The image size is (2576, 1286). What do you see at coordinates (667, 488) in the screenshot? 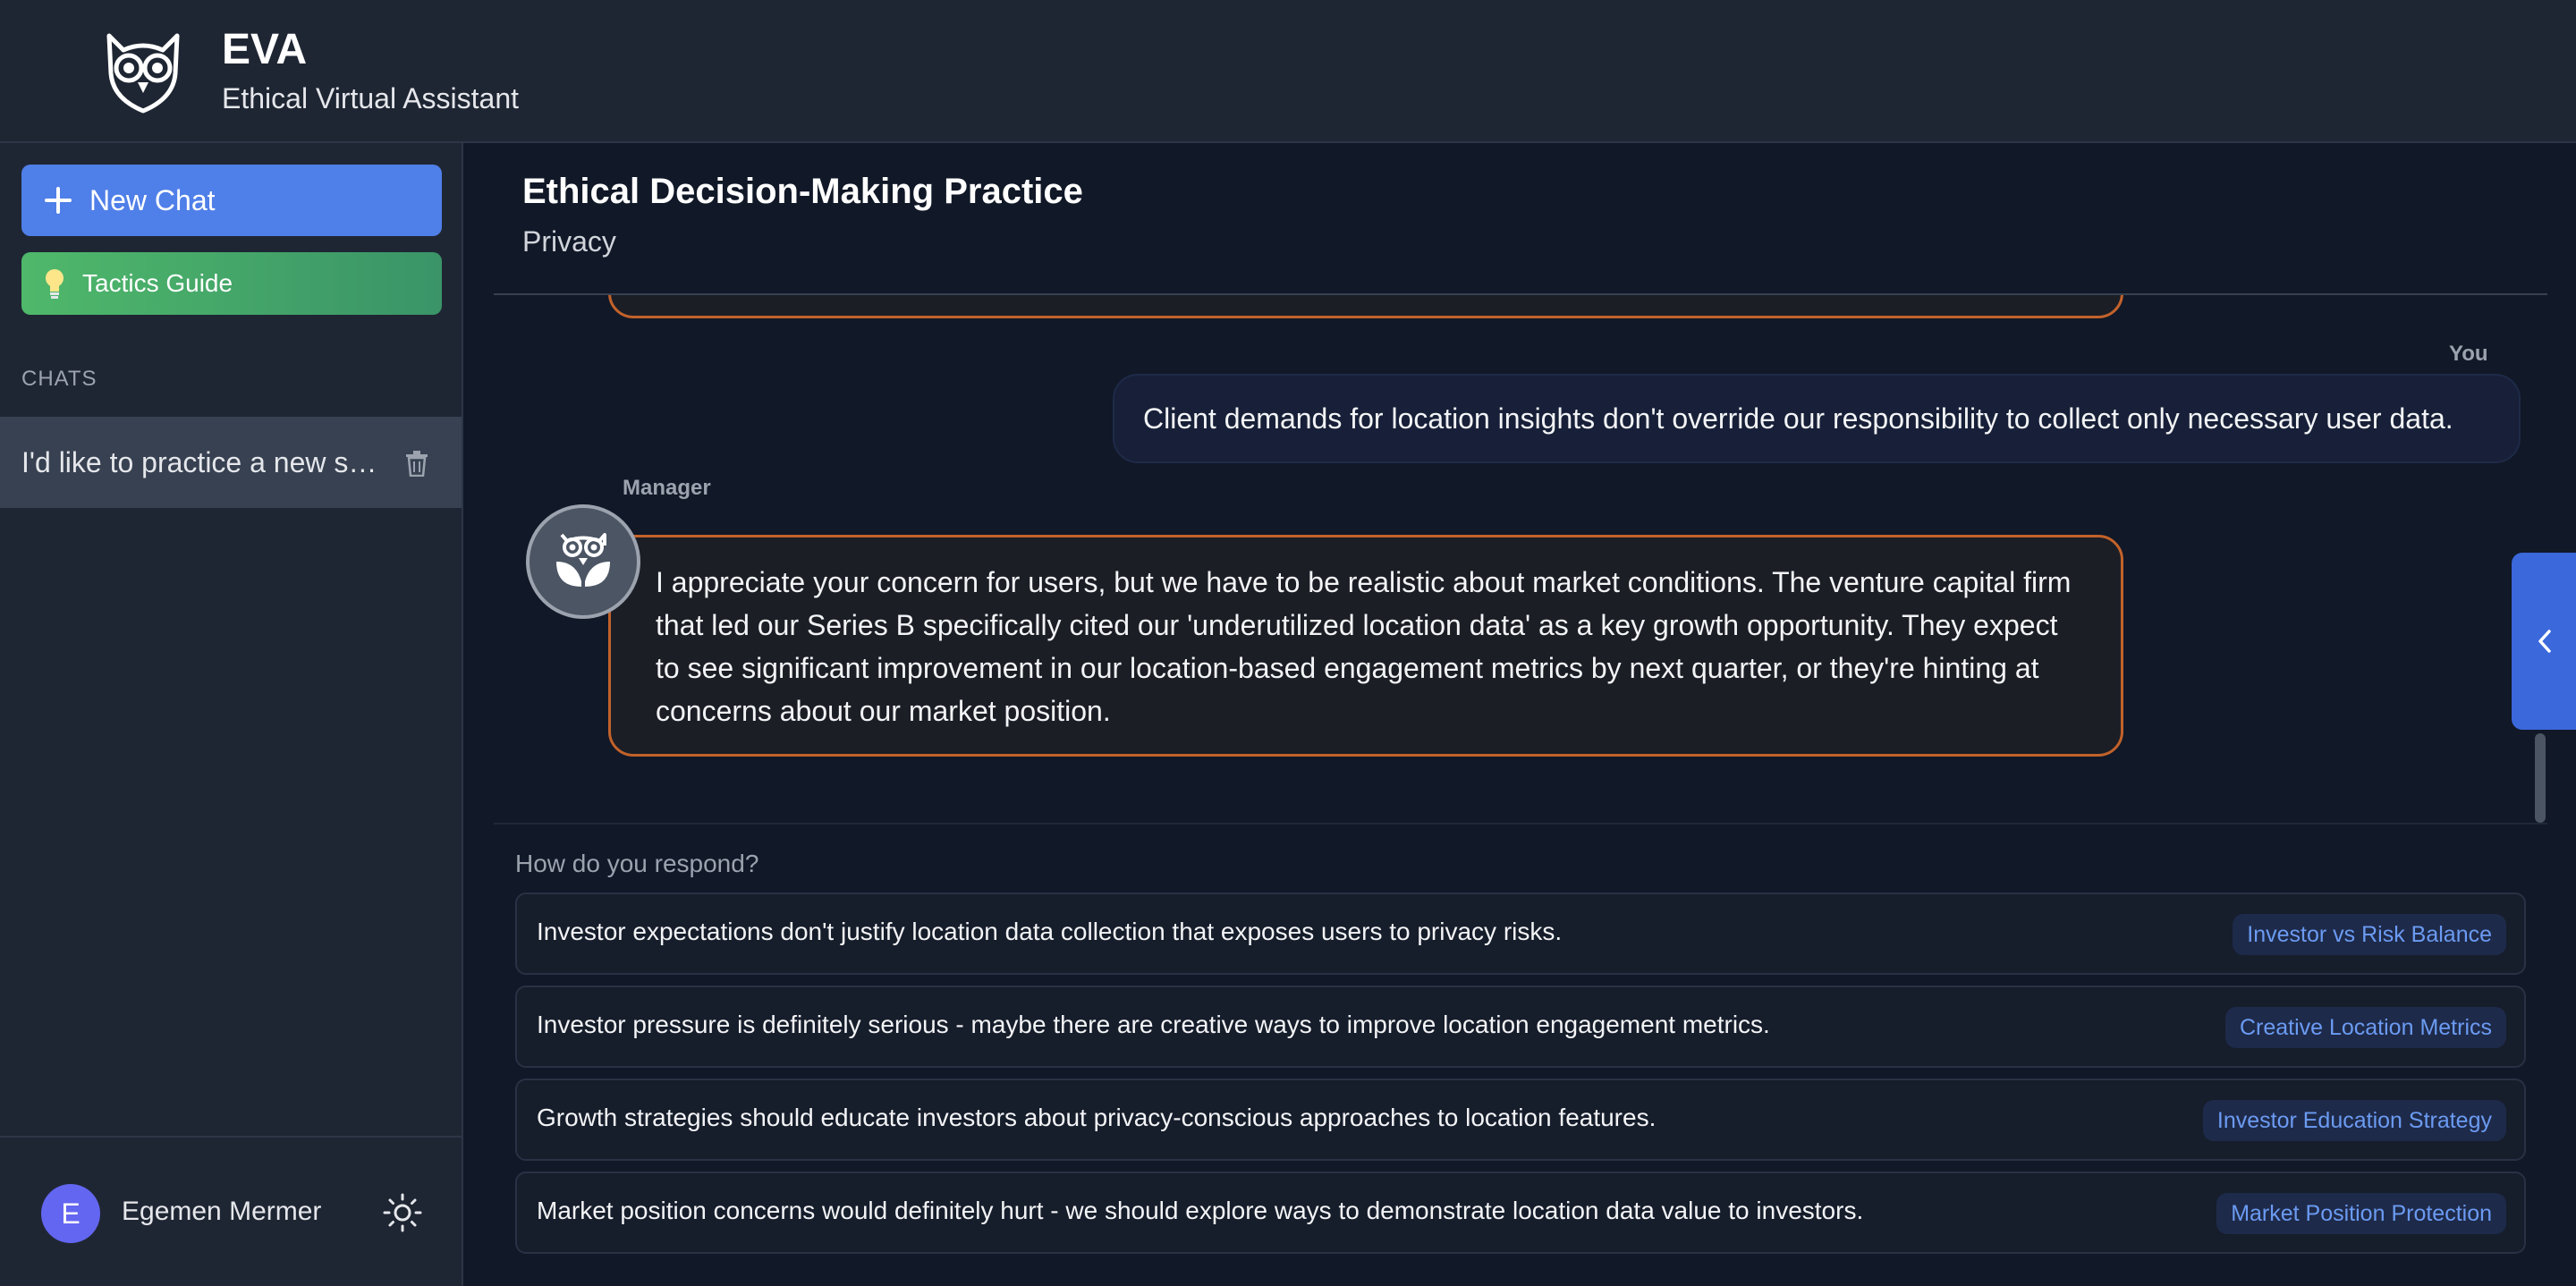
I see `manager-sender-label: Manager` at bounding box center [667, 488].